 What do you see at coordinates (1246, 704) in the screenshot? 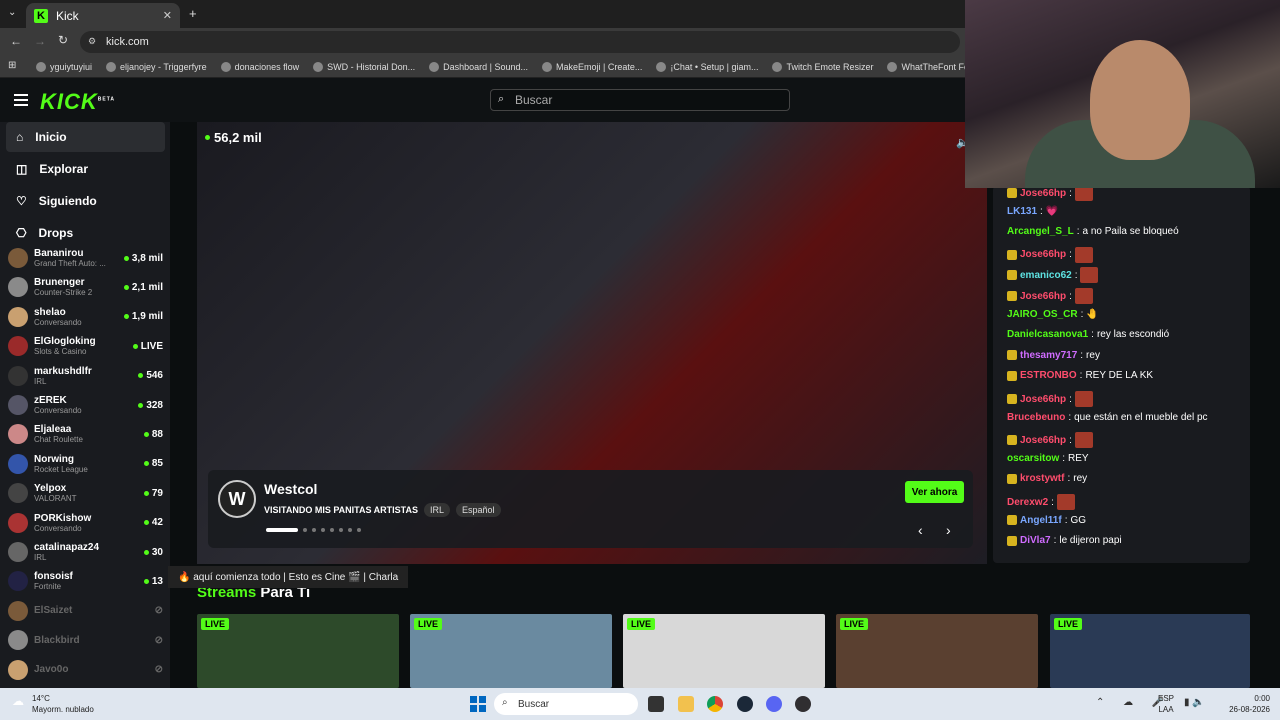
I see `taskbar-clock: 0:00 26-08-2026` at bounding box center [1246, 704].